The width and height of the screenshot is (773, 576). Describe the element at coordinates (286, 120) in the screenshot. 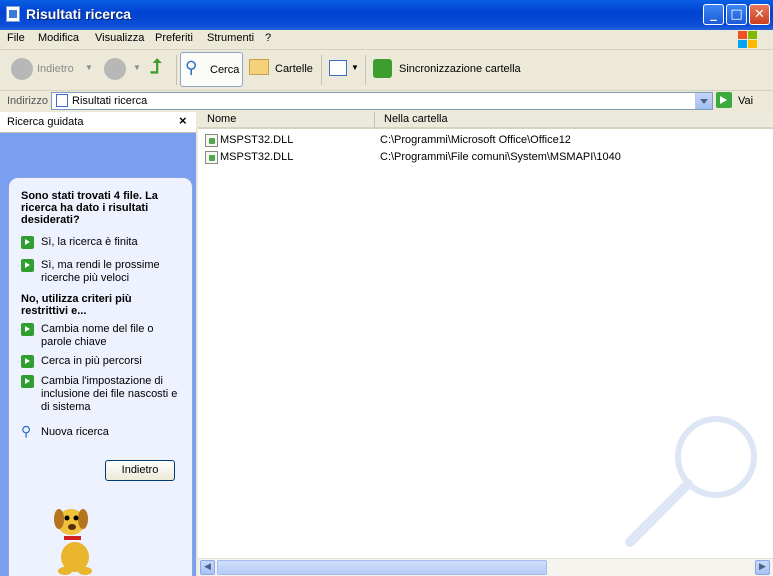

I see `column-header-name: Nome` at that location.